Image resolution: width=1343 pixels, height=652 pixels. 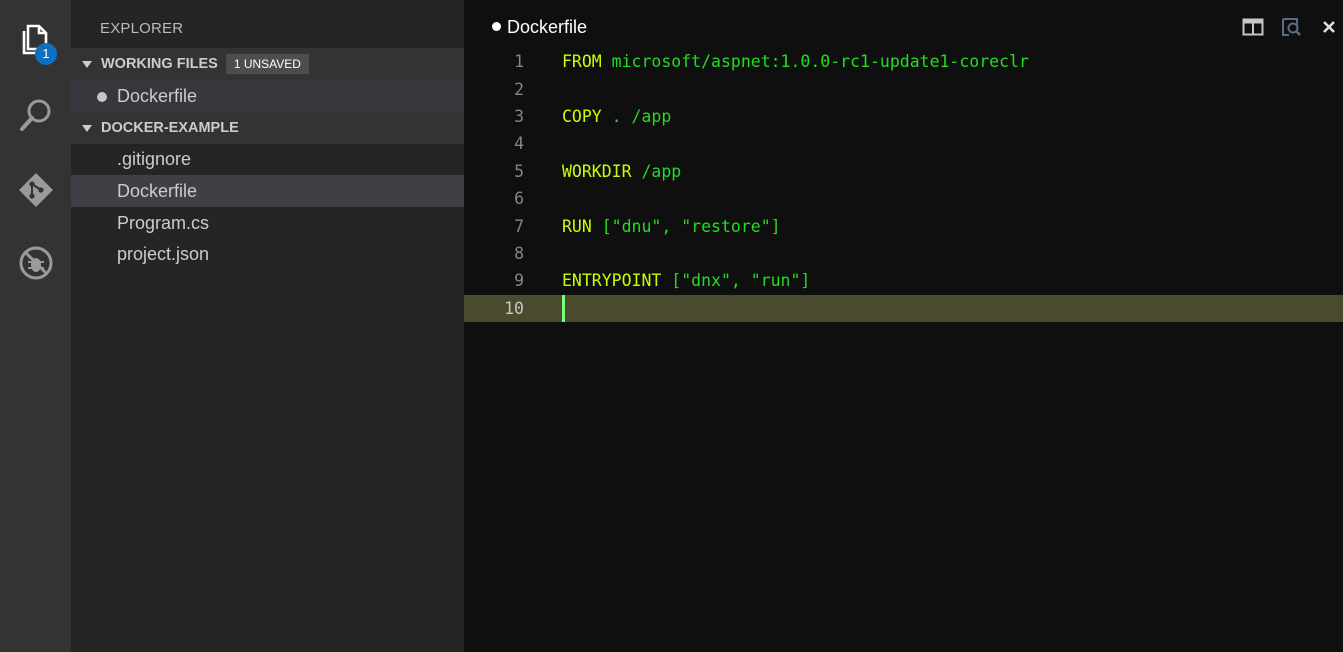 What do you see at coordinates (267, 159) in the screenshot?
I see `file-item-gitignore: .gitignore` at bounding box center [267, 159].